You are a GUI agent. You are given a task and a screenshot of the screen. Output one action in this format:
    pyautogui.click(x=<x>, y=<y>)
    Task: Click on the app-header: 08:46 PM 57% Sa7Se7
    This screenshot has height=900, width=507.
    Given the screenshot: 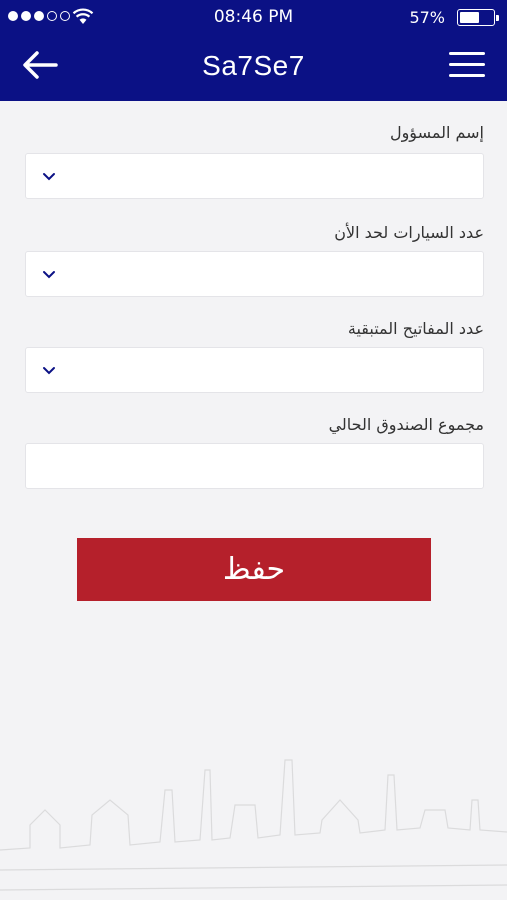 What is the action you would take?
    pyautogui.click(x=253, y=50)
    